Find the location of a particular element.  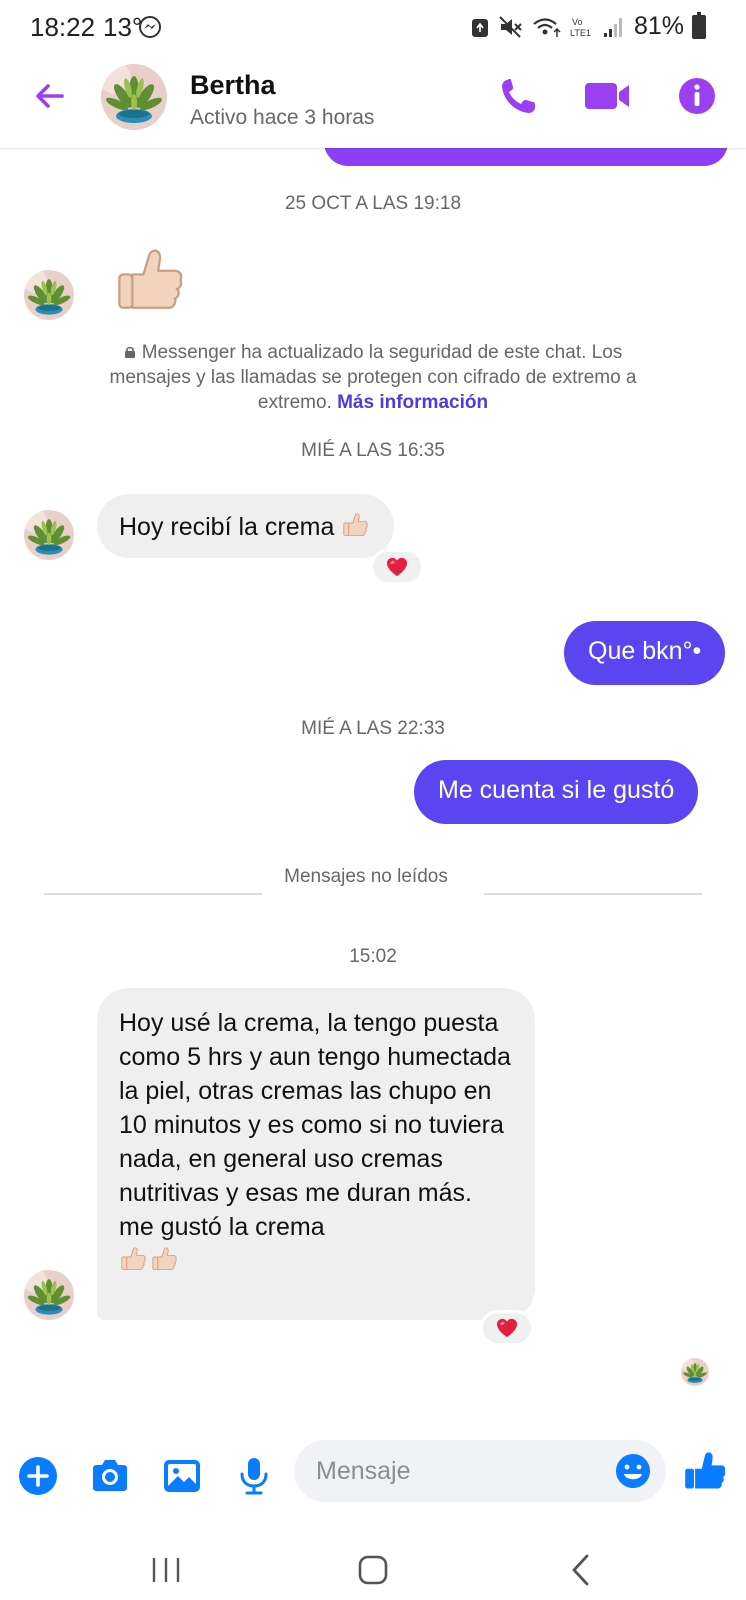

messenger-icon is located at coordinates (150, 27).